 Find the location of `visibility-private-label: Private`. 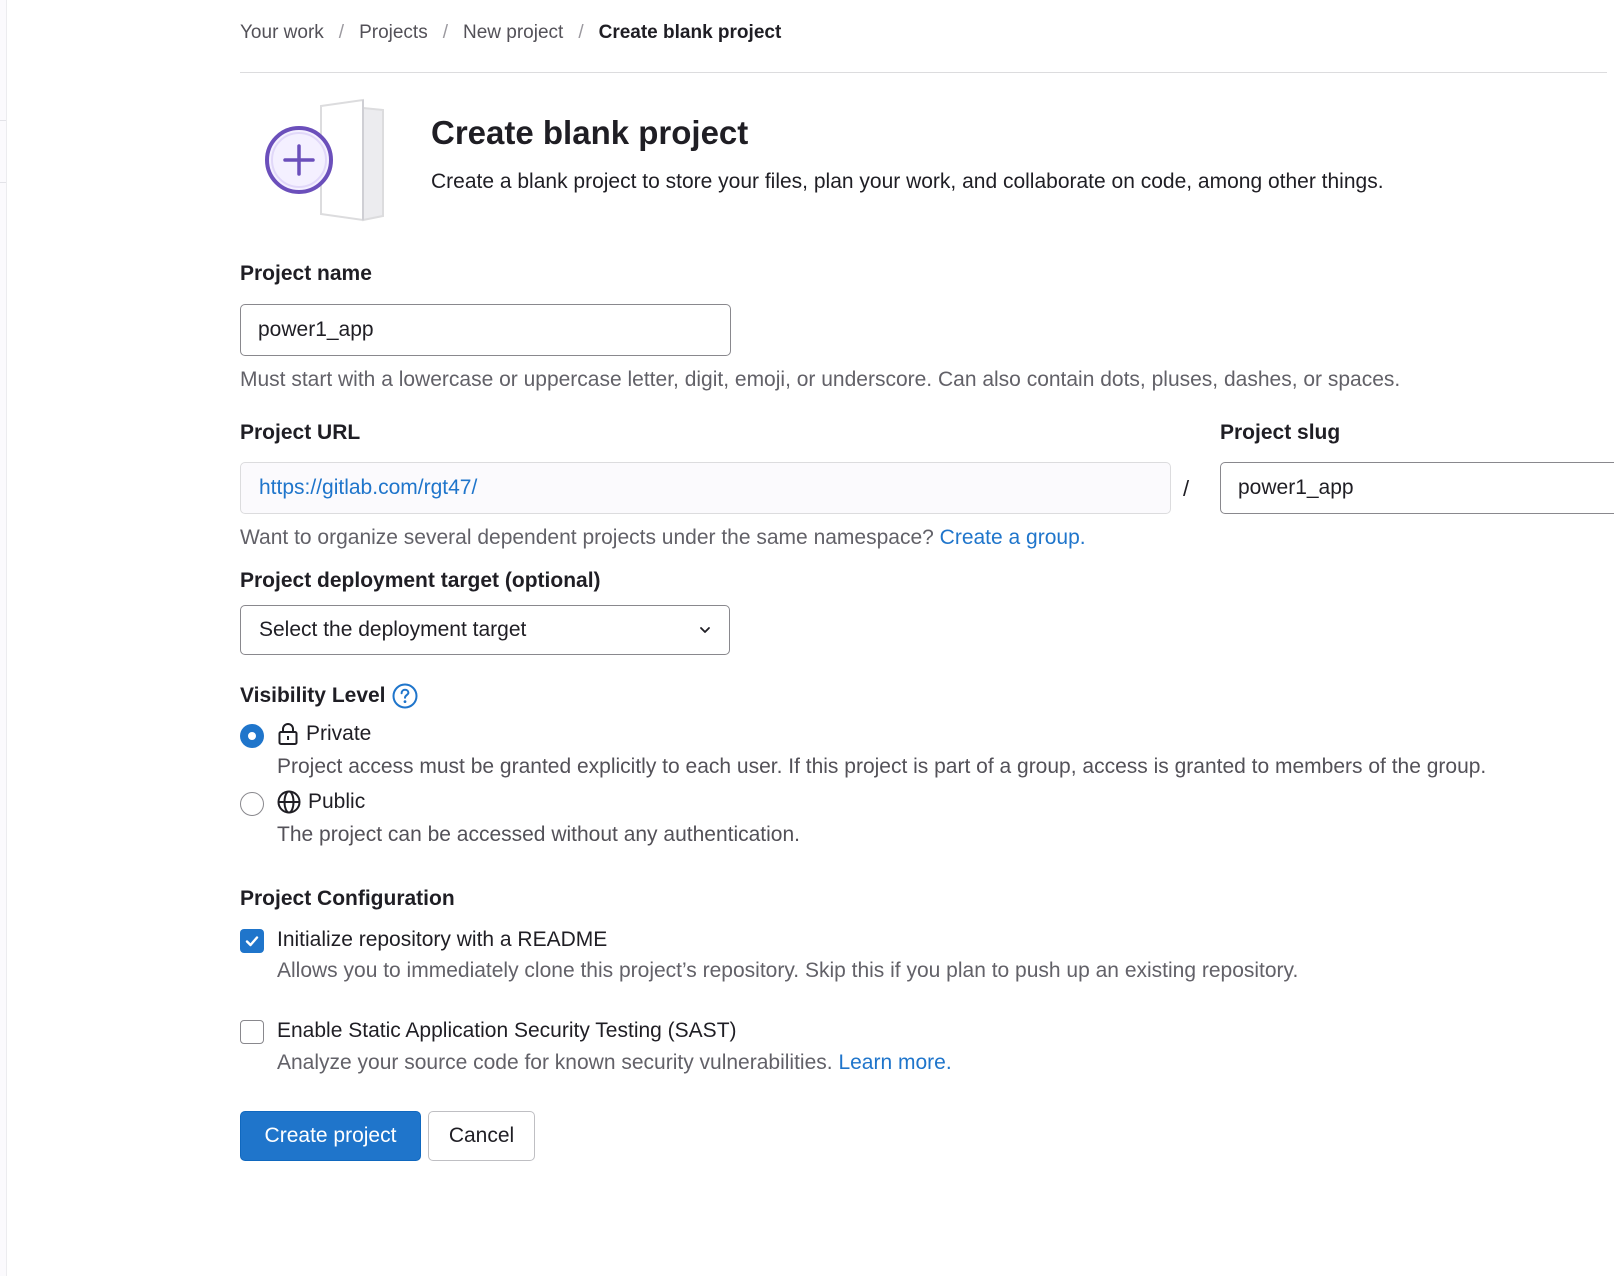

visibility-private-label: Private is located at coordinates (339, 733).